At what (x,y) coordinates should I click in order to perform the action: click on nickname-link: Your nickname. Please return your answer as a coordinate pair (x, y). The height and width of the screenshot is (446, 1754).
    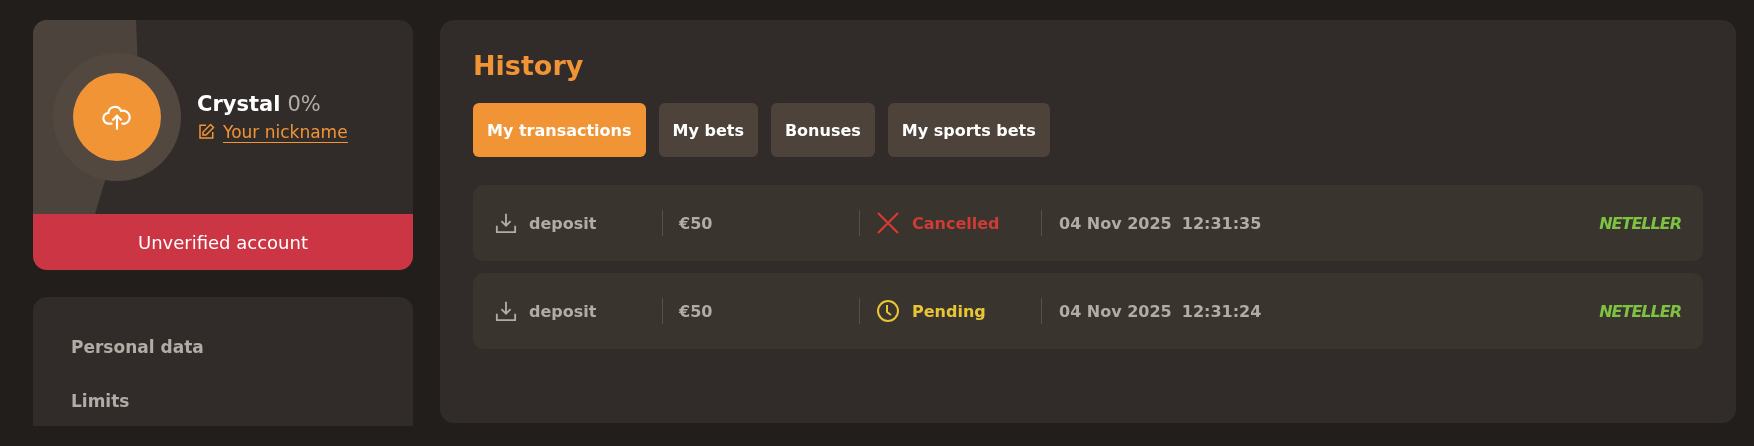
    Looking at the image, I should click on (285, 132).